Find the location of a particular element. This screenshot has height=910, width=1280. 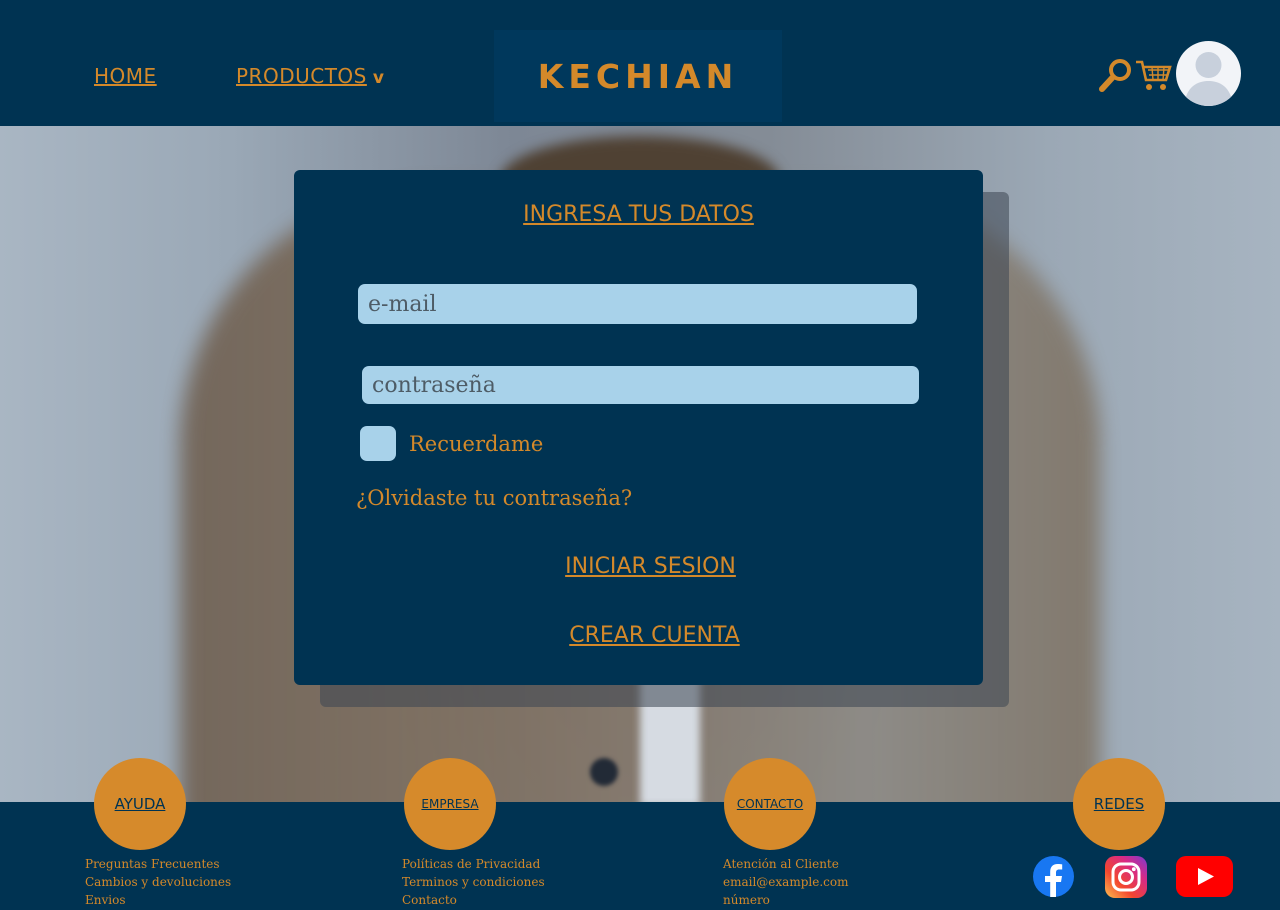

footer-link-returns: Cambios y devoluciones is located at coordinates (158, 882).